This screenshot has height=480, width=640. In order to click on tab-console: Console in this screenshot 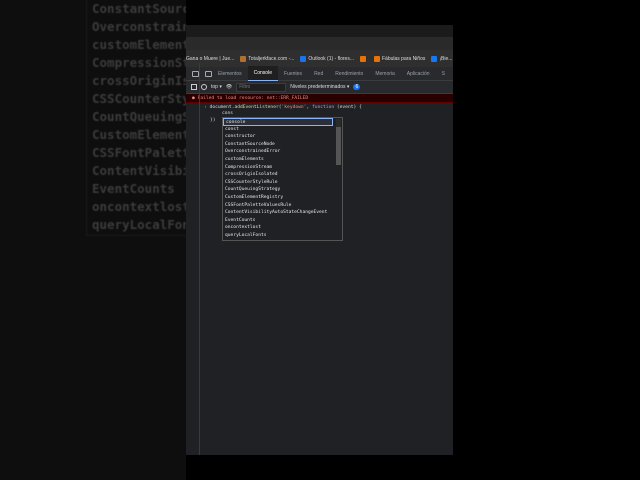, I will do `click(262, 73)`.